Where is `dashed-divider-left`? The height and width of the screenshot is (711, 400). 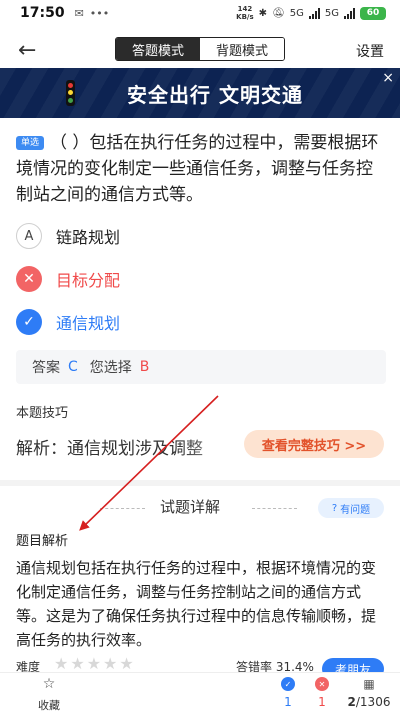
dashed-divider-left is located at coordinates (122, 508).